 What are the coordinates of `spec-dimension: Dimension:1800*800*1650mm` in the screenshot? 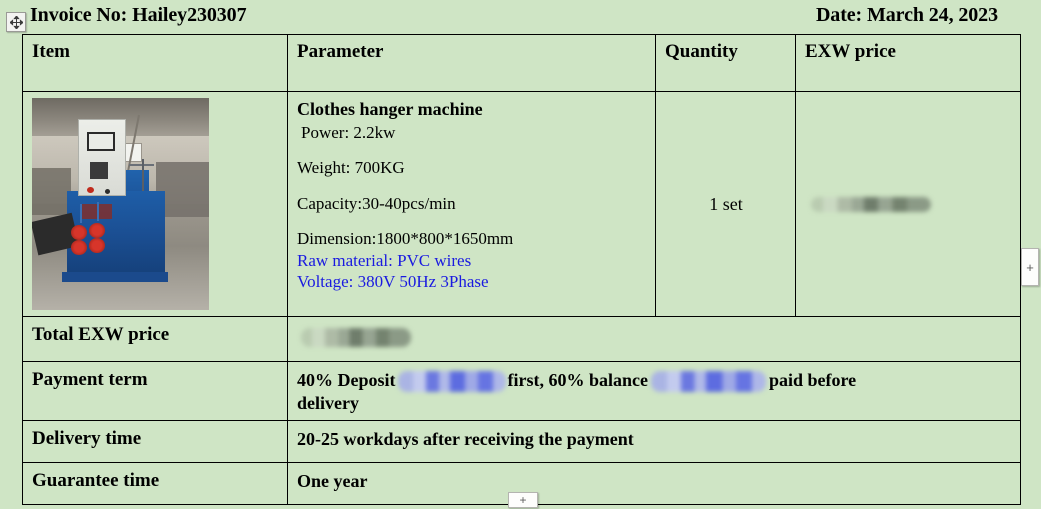 It's located at (405, 239).